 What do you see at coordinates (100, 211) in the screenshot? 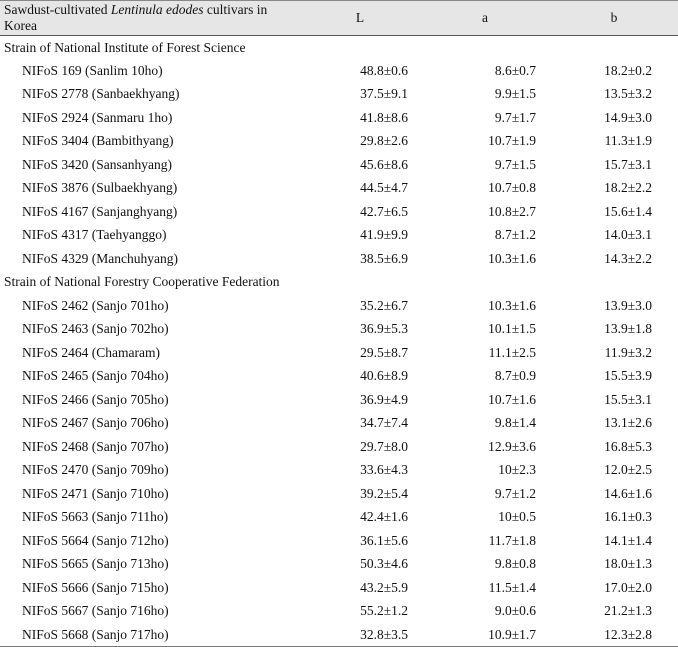
I see `cultivar-name: NIFoS 4167 (Sanjanghyang)` at bounding box center [100, 211].